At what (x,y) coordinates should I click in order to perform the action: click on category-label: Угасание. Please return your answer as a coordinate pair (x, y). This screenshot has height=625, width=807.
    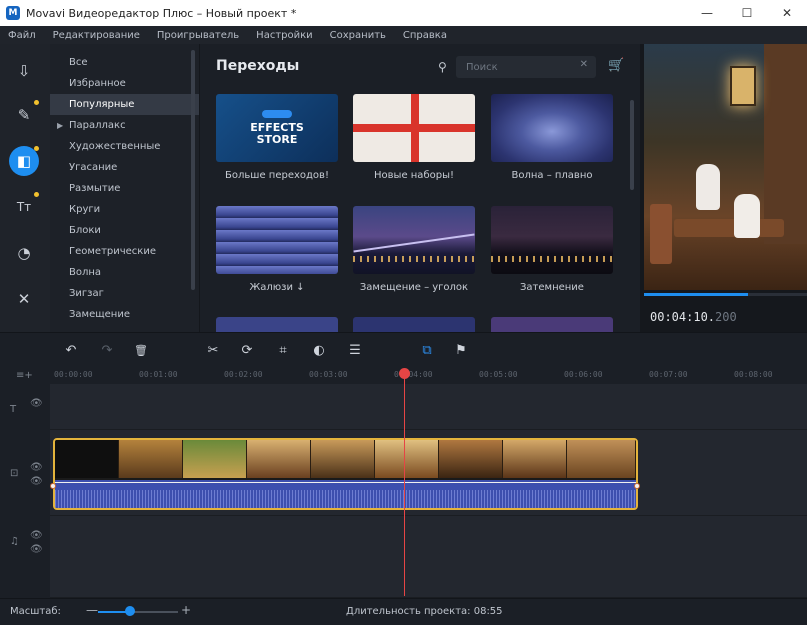
    Looking at the image, I should click on (93, 167).